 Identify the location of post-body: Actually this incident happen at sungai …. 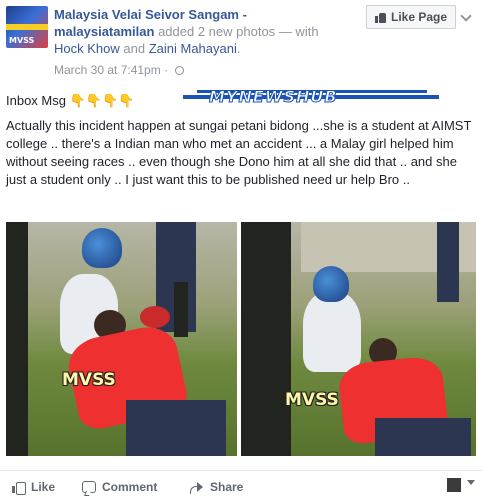
(239, 152).